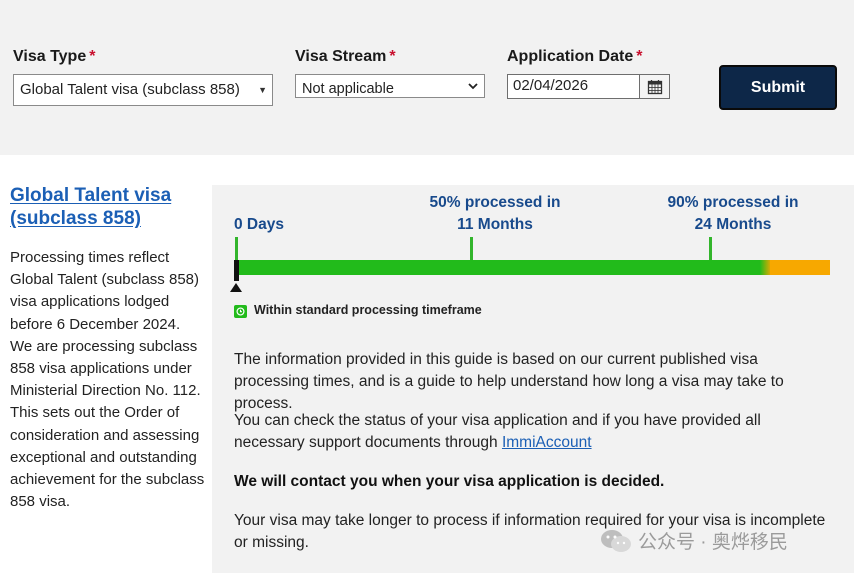 Image resolution: width=854 pixels, height=573 pixels. I want to click on application-date-value: 02/04/2026, so click(551, 85).